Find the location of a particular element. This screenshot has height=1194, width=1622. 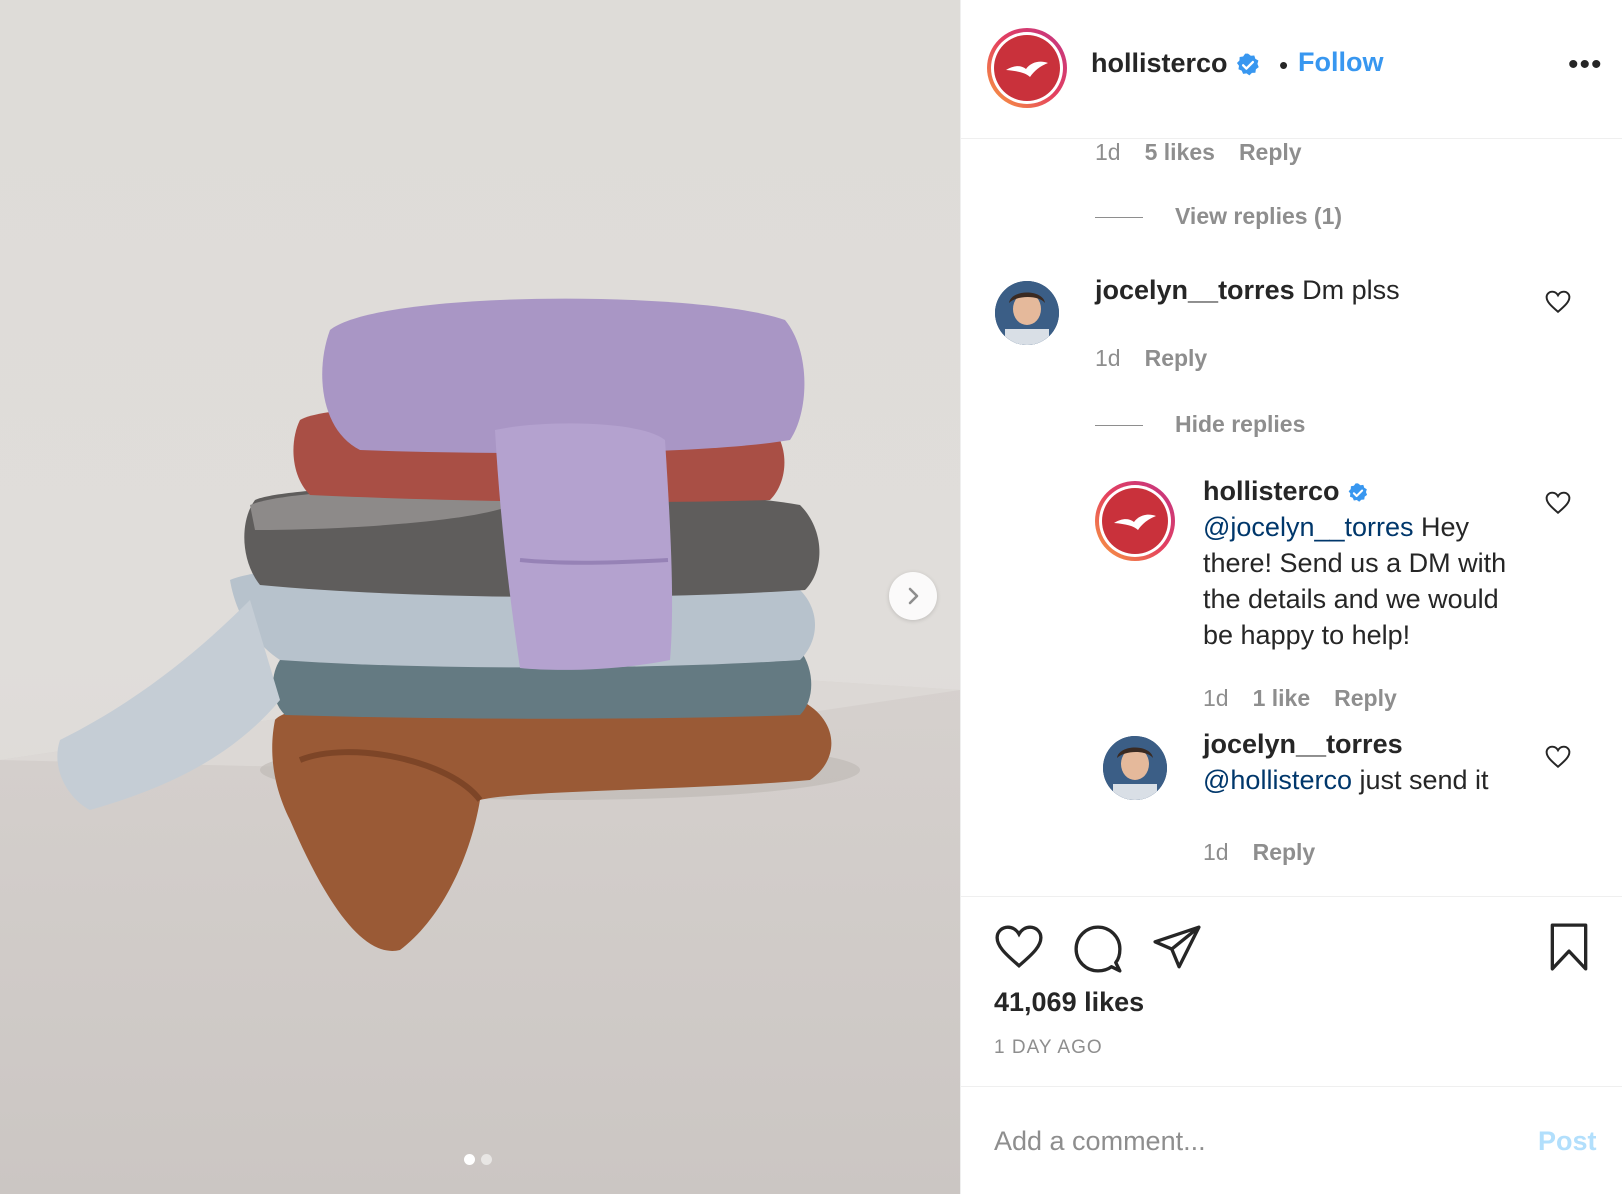

carousel-dot is located at coordinates (486, 1159).